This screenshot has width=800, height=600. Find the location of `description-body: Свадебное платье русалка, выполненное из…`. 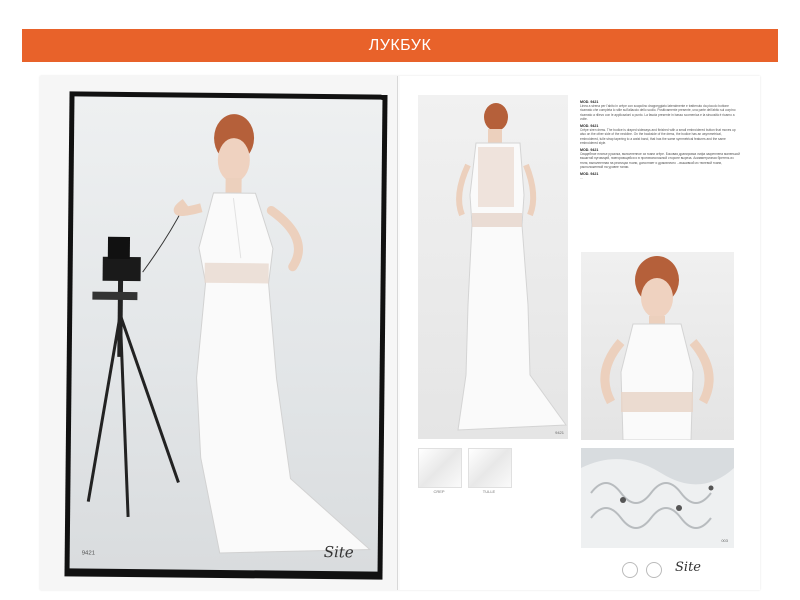

description-body: Свадебное платье русалка, выполненное из… is located at coordinates (660, 160).